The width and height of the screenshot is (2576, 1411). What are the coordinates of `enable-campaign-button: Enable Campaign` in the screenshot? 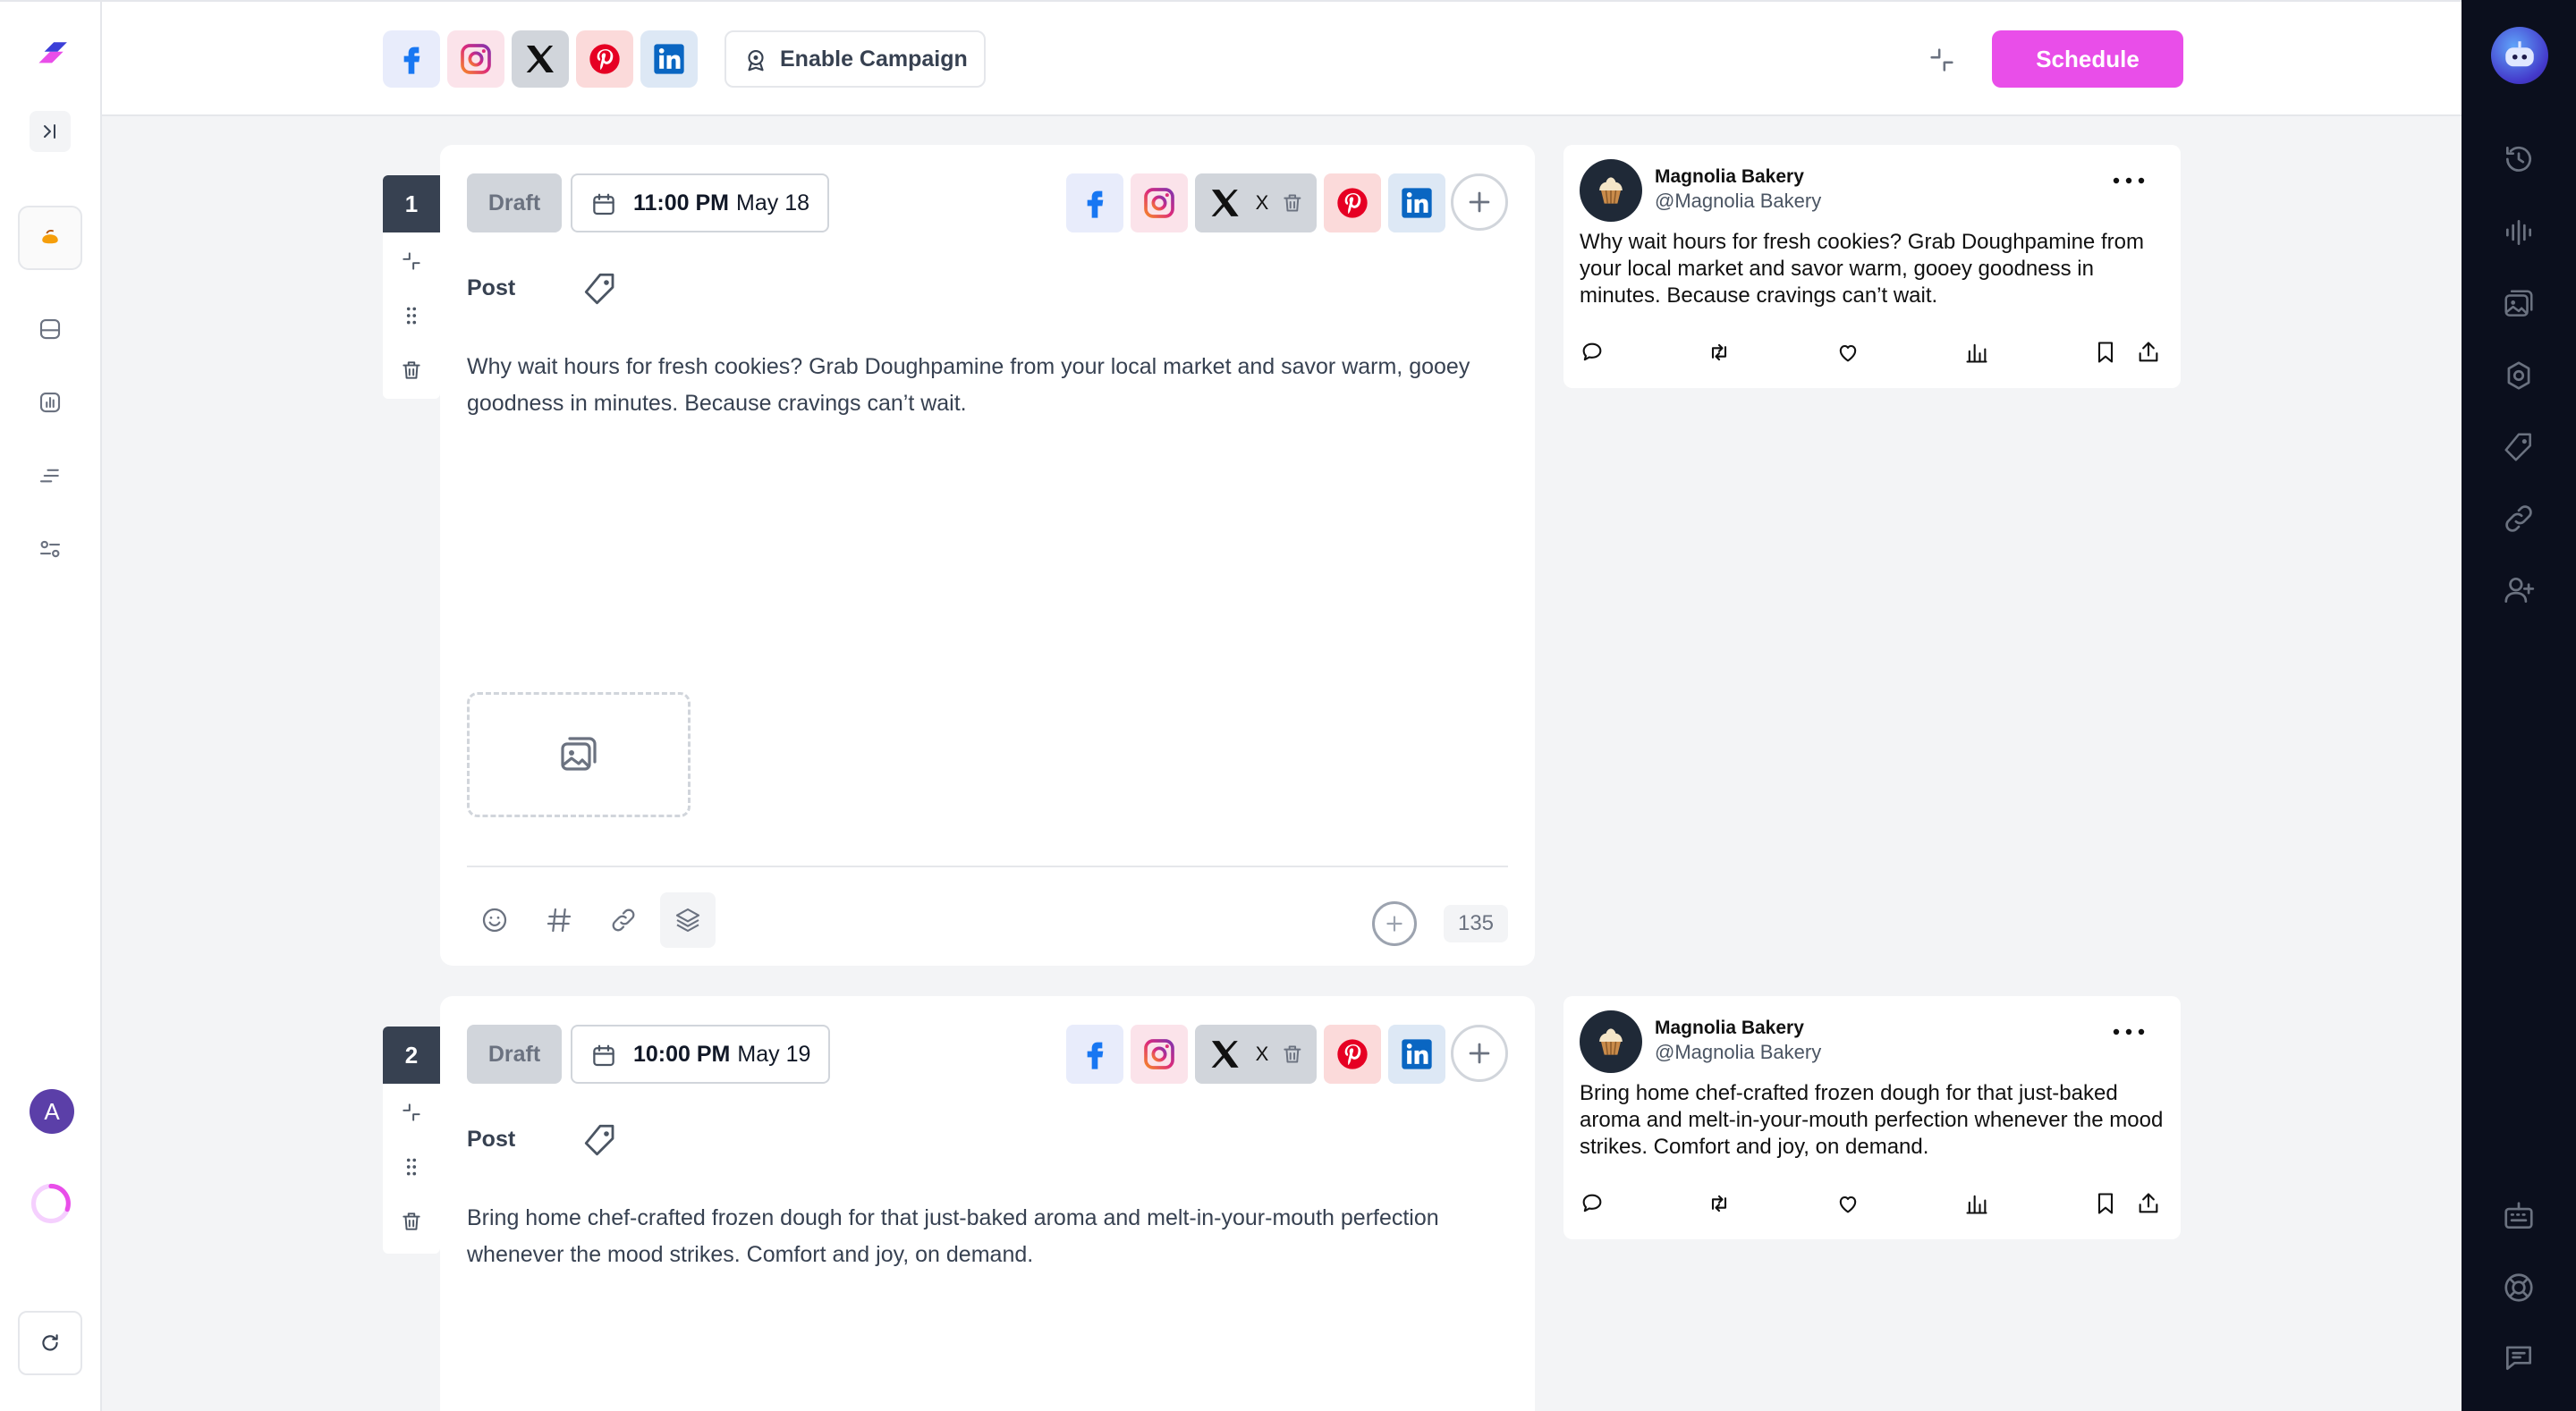 It's located at (855, 59).